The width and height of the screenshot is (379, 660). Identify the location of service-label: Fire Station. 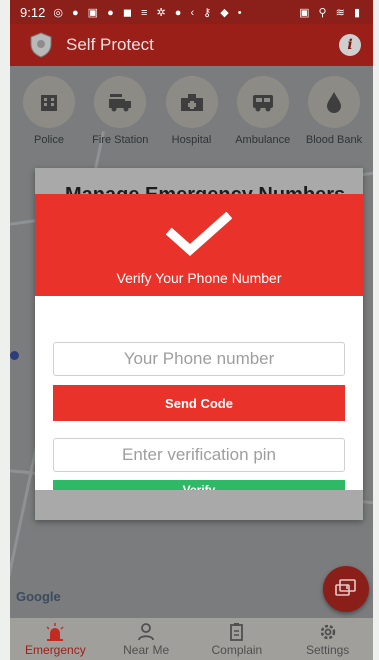
(120, 140).